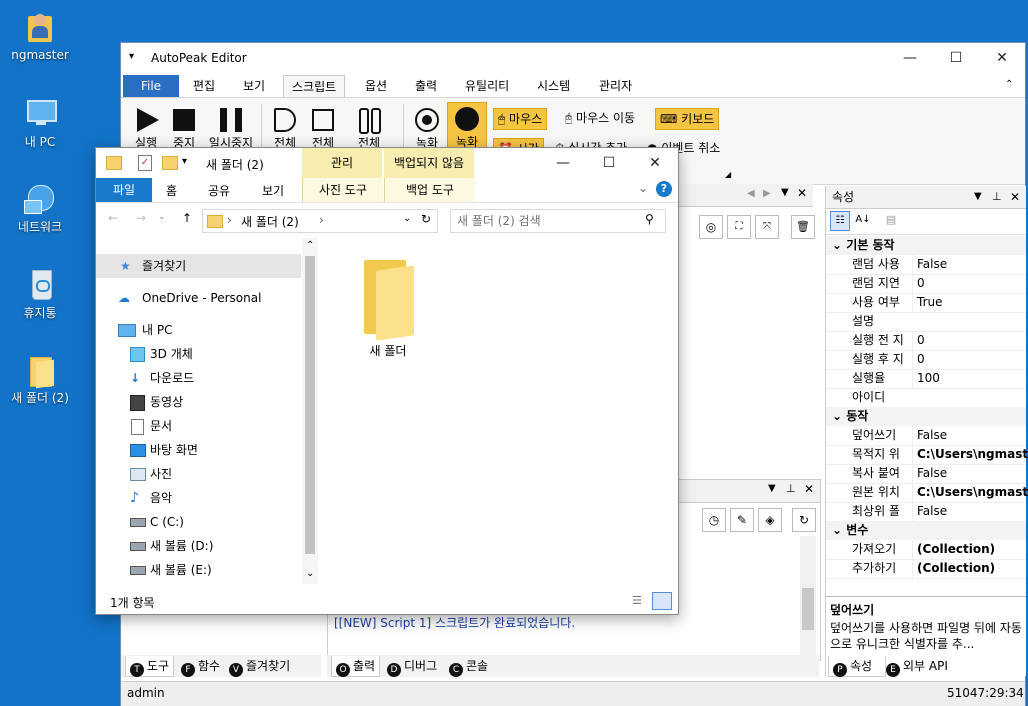 The width and height of the screenshot is (1028, 706). What do you see at coordinates (637, 600) in the screenshot?
I see `details-view-icon: ☰` at bounding box center [637, 600].